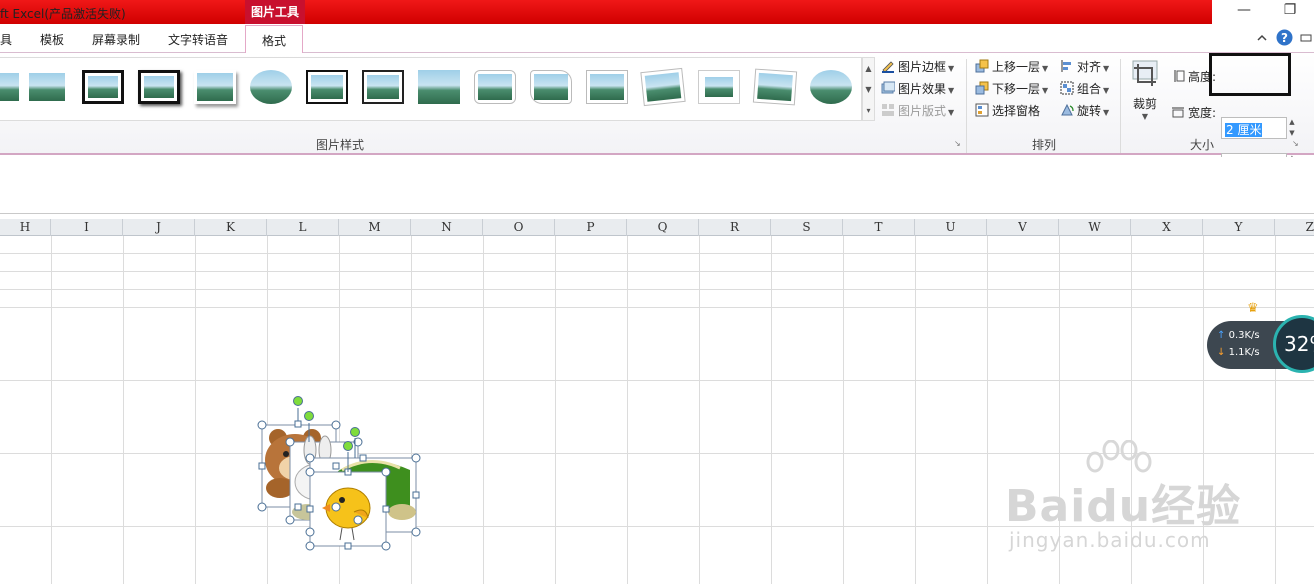  What do you see at coordinates (1293, 344) in the screenshot?
I see `memory-gauge: 32%` at bounding box center [1293, 344].